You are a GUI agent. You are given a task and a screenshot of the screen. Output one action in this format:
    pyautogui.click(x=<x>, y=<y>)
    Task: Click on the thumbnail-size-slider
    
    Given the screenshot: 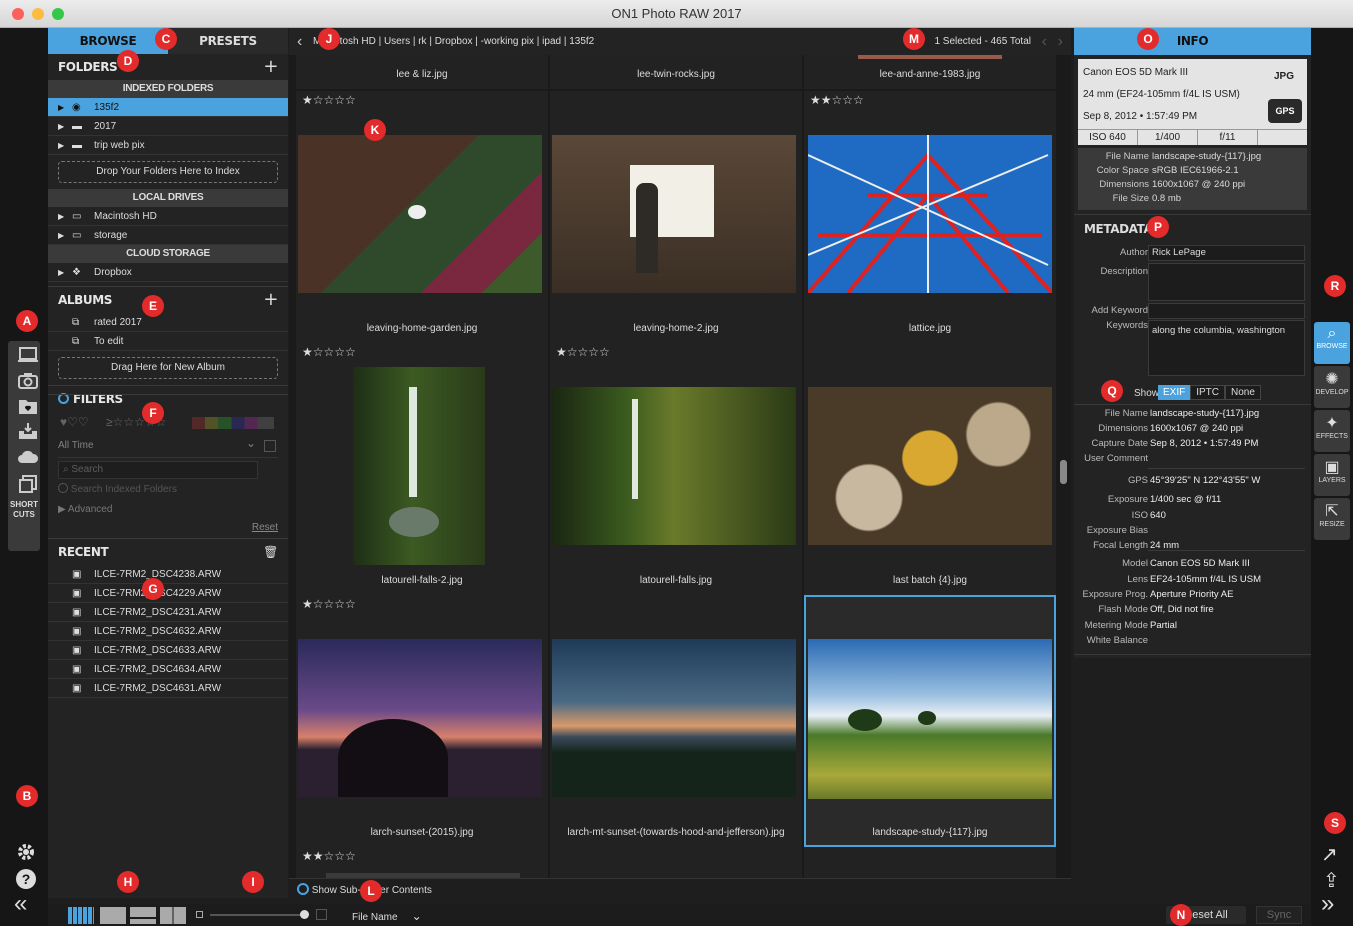 What is the action you would take?
    pyautogui.click(x=258, y=915)
    